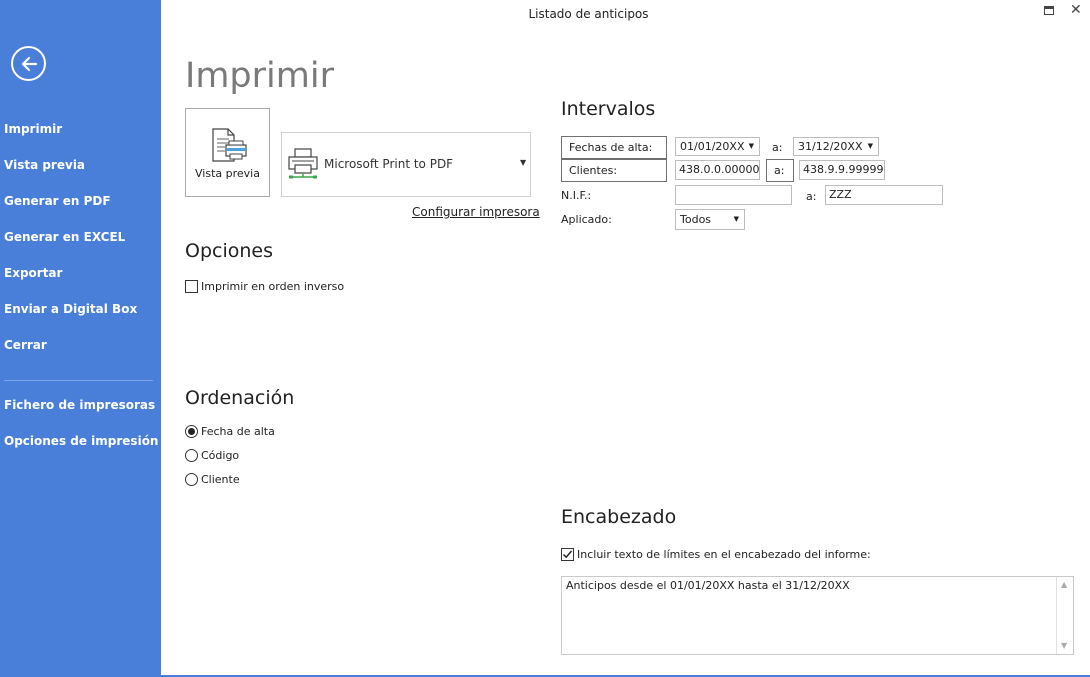 Image resolution: width=1090 pixels, height=677 pixels. Describe the element at coordinates (614, 170) in the screenshot. I see `clientes-button: Clientes:` at that location.